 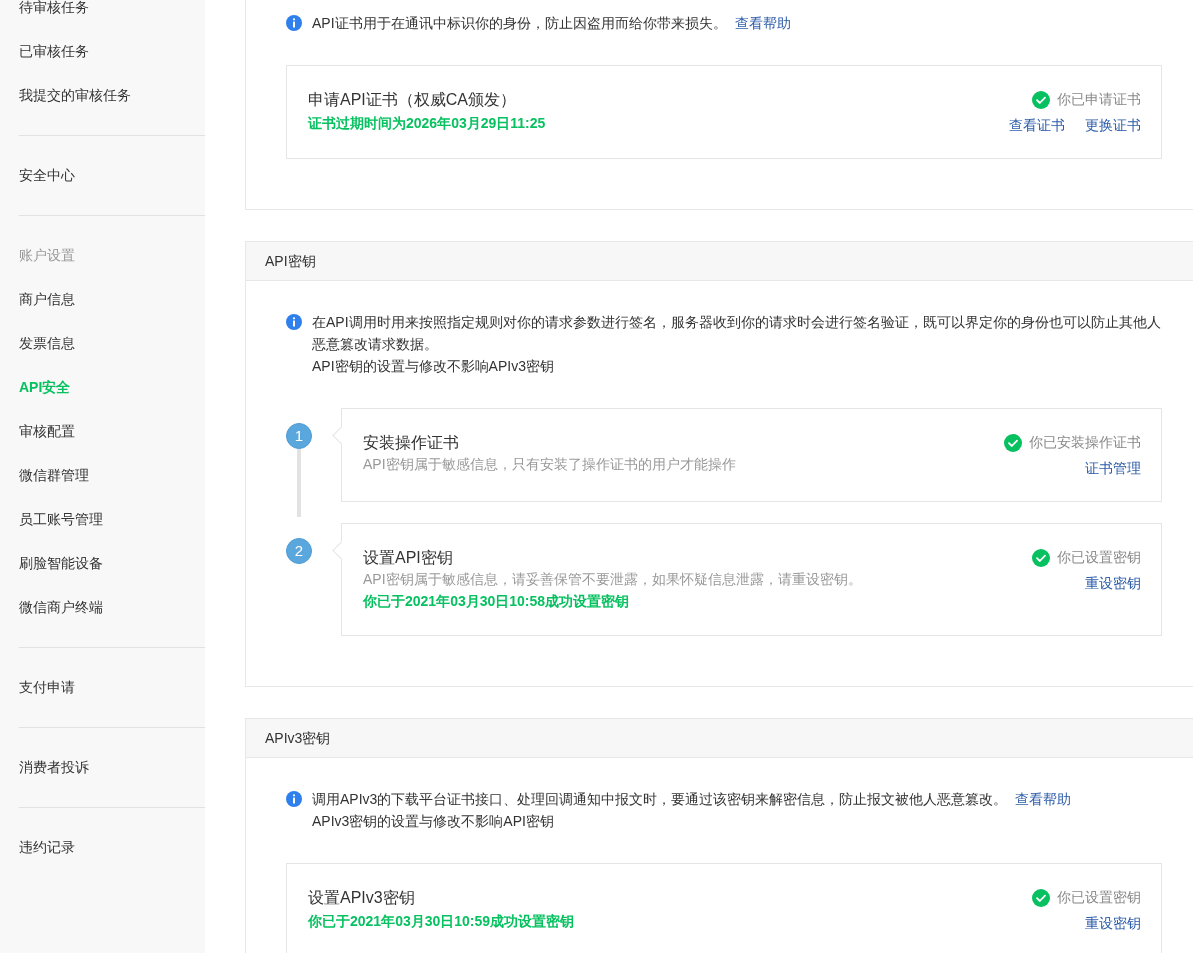 What do you see at coordinates (54, 51) in the screenshot?
I see `sidebar-item: 已审核任务` at bounding box center [54, 51].